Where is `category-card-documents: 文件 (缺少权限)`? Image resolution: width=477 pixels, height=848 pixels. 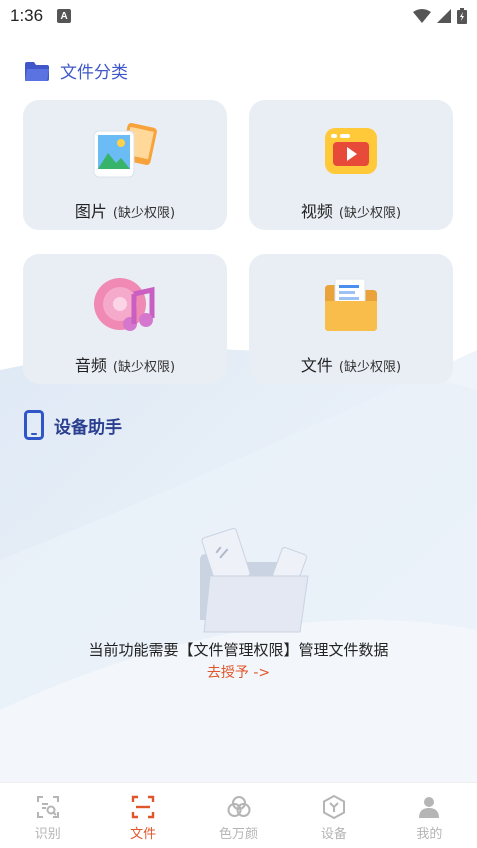 category-card-documents: 文件 (缺少权限) is located at coordinates (351, 319).